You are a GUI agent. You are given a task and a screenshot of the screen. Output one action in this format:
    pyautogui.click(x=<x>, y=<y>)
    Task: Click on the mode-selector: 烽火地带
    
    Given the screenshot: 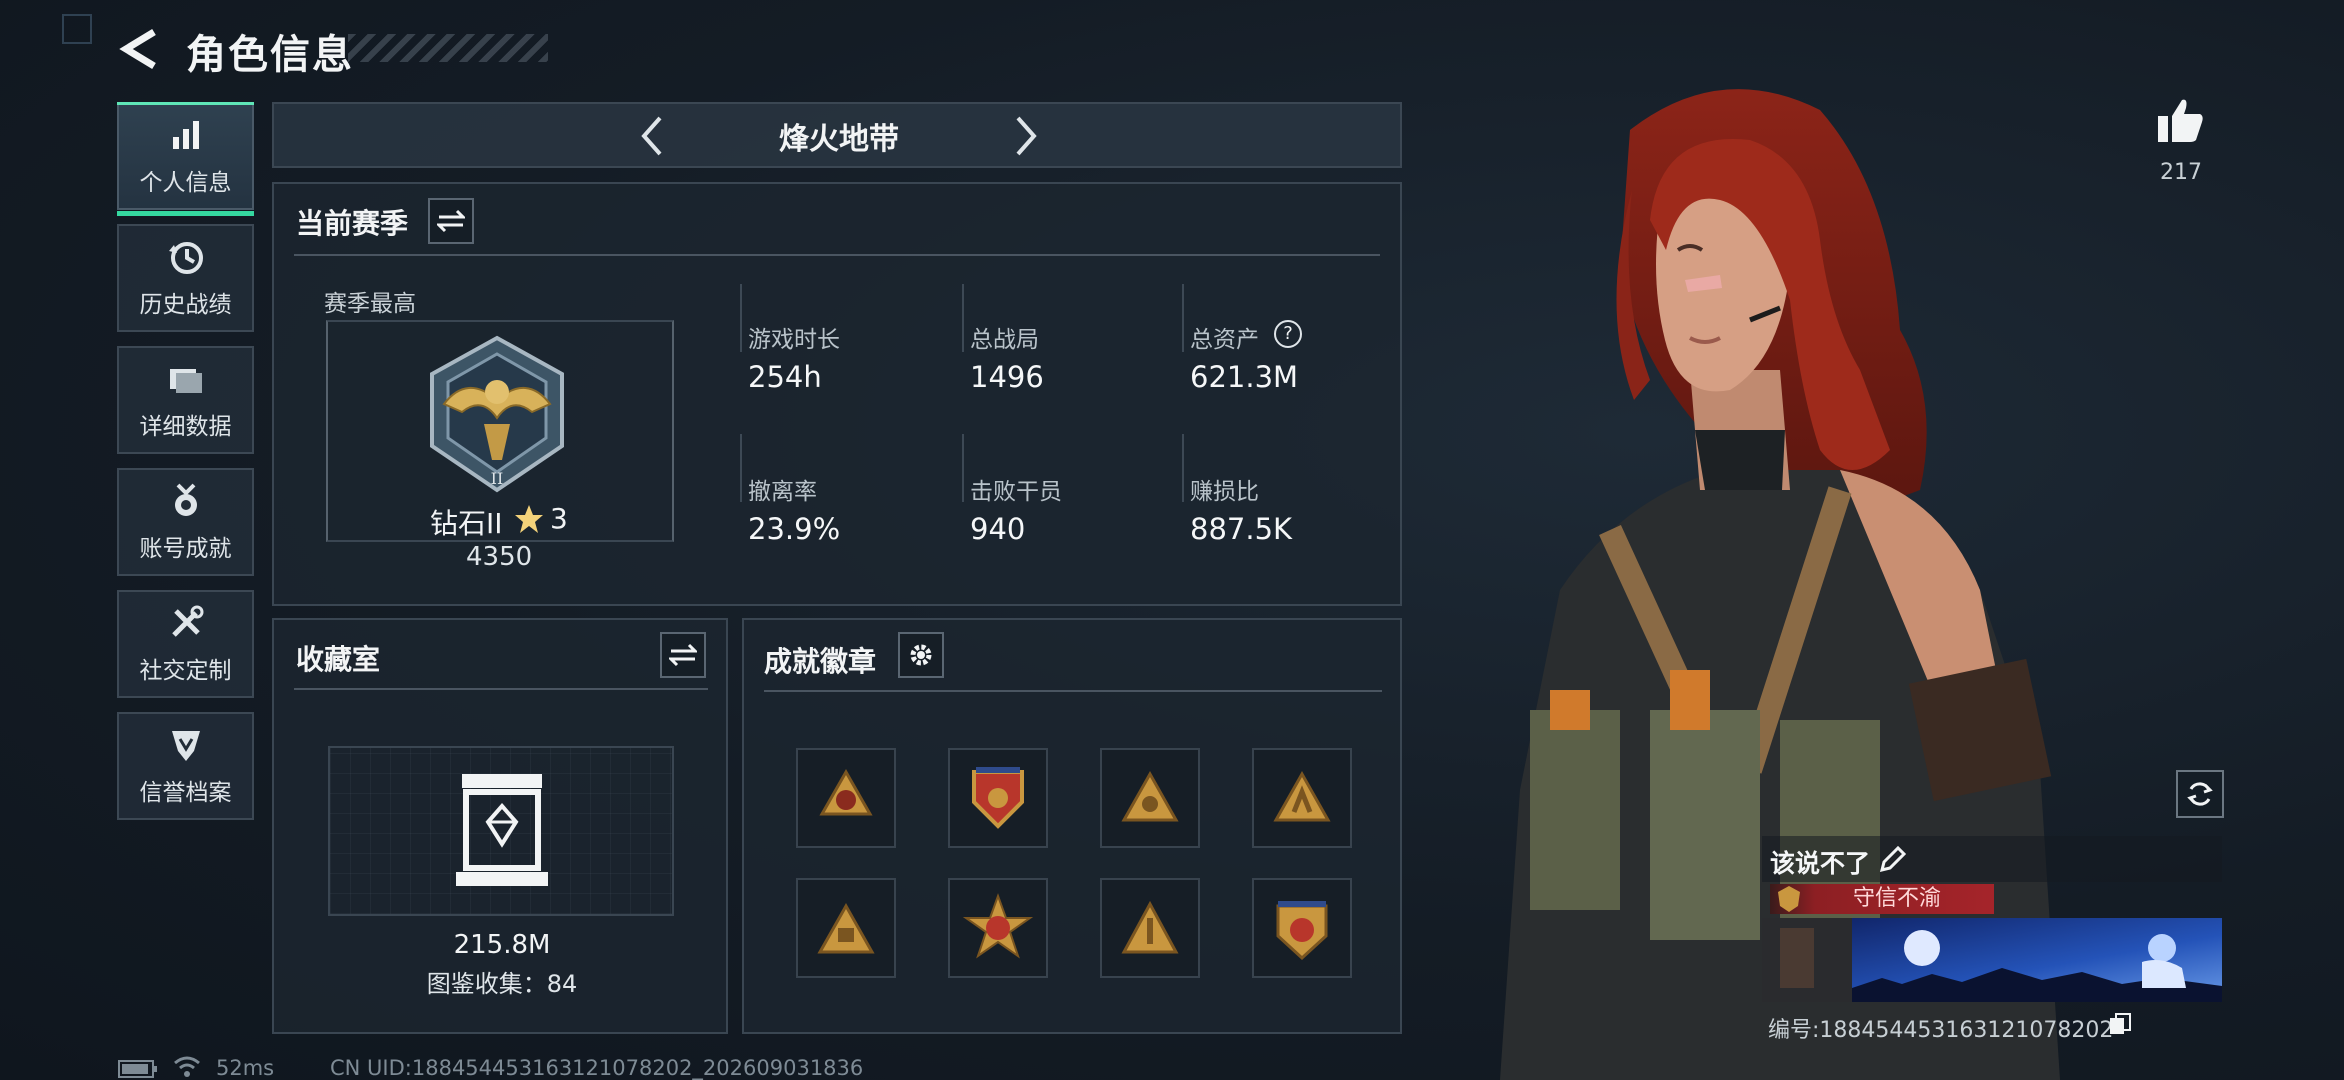 What is the action you would take?
    pyautogui.click(x=837, y=135)
    